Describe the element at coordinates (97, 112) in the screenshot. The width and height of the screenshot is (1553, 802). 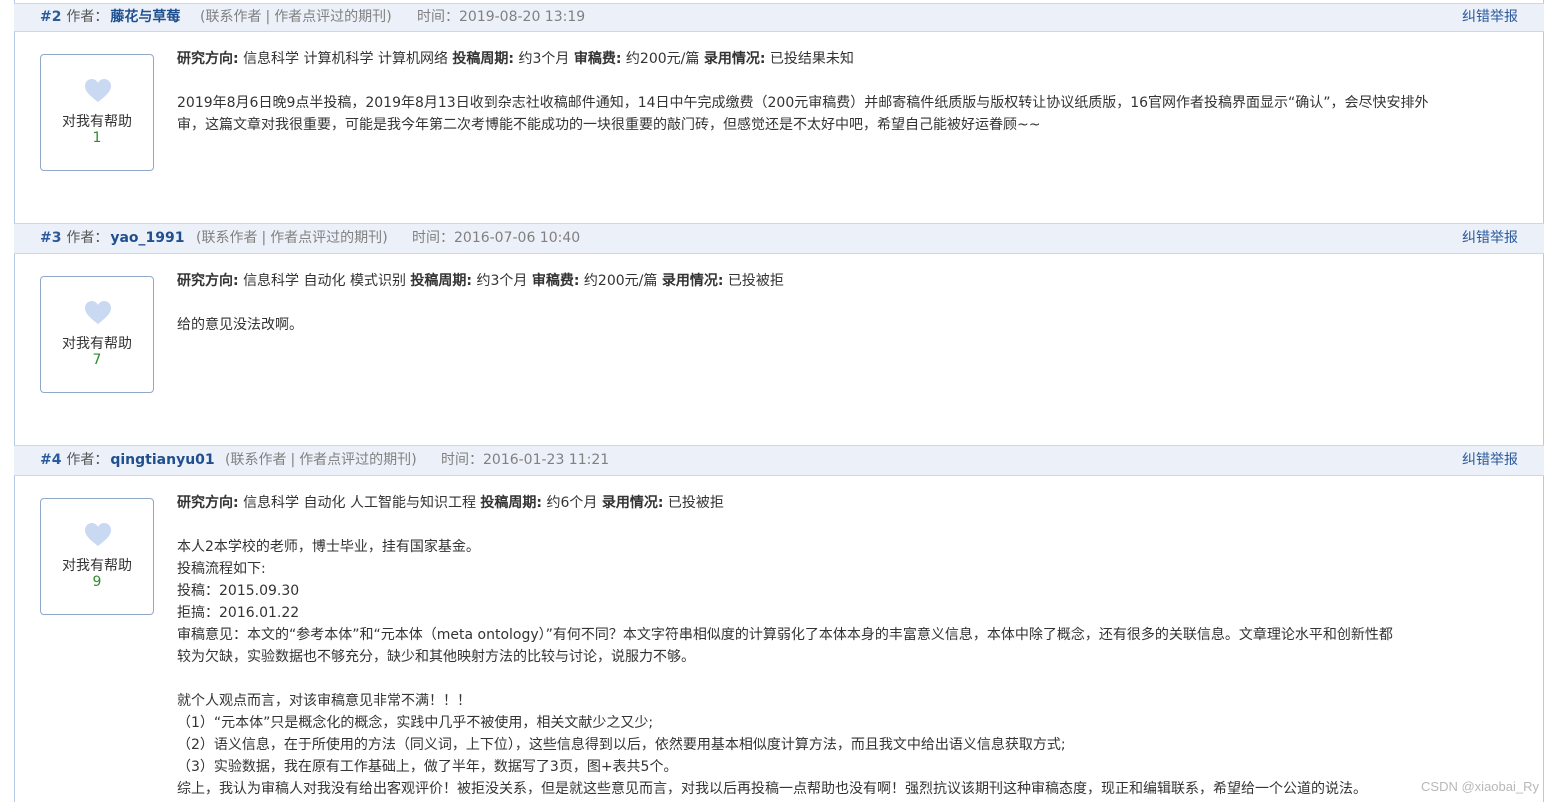
I see `helpful-button: 对我有帮助 1` at that location.